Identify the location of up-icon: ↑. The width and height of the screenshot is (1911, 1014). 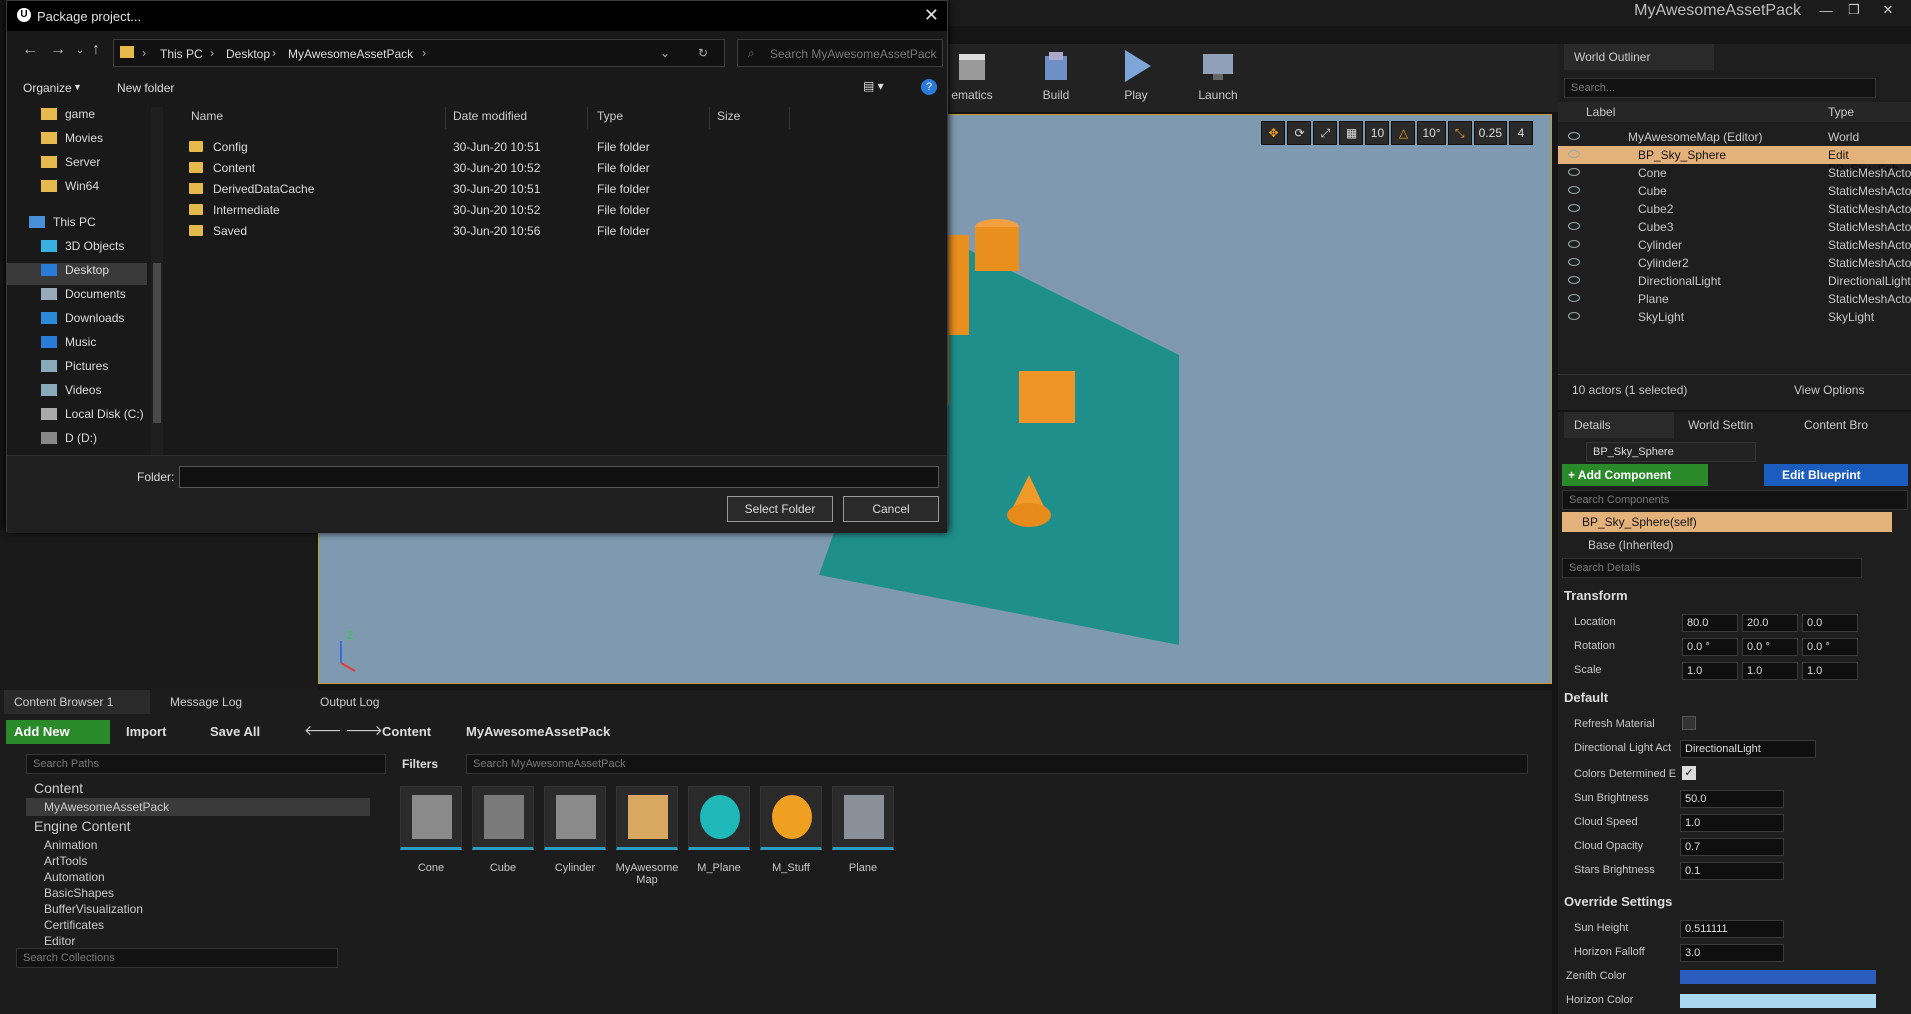
(96, 52).